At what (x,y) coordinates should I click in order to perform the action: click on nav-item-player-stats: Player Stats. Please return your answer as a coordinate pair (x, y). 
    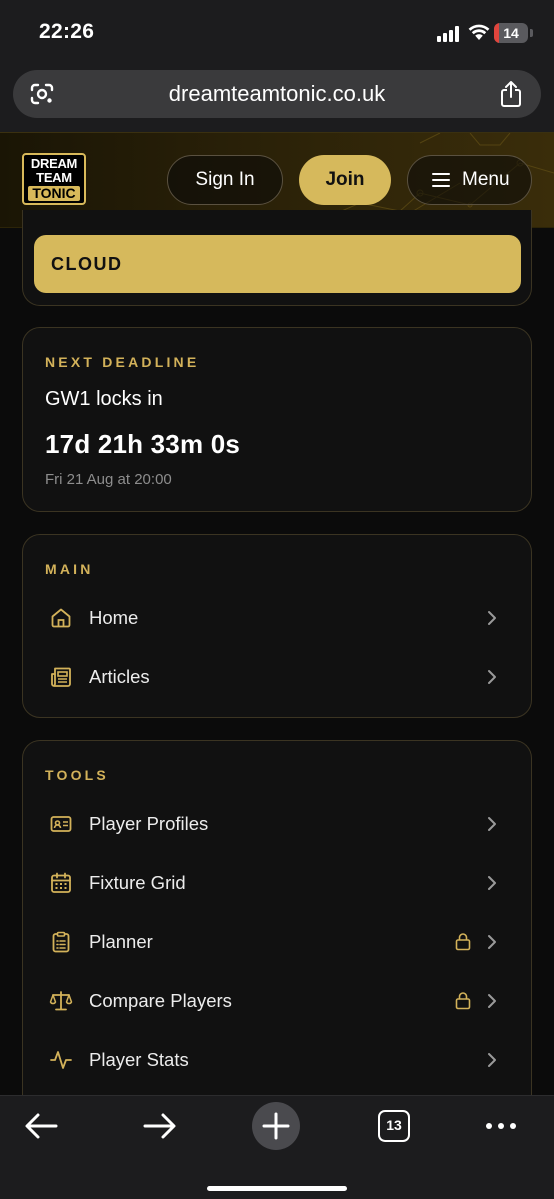
    Looking at the image, I should click on (277, 1060).